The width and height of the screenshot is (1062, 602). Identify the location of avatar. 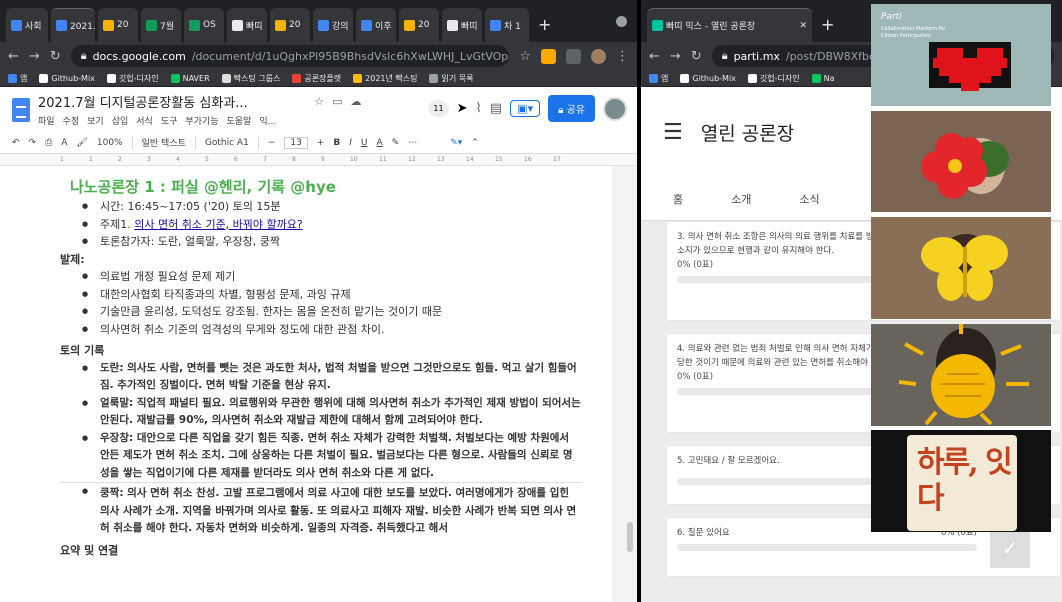
(615, 108).